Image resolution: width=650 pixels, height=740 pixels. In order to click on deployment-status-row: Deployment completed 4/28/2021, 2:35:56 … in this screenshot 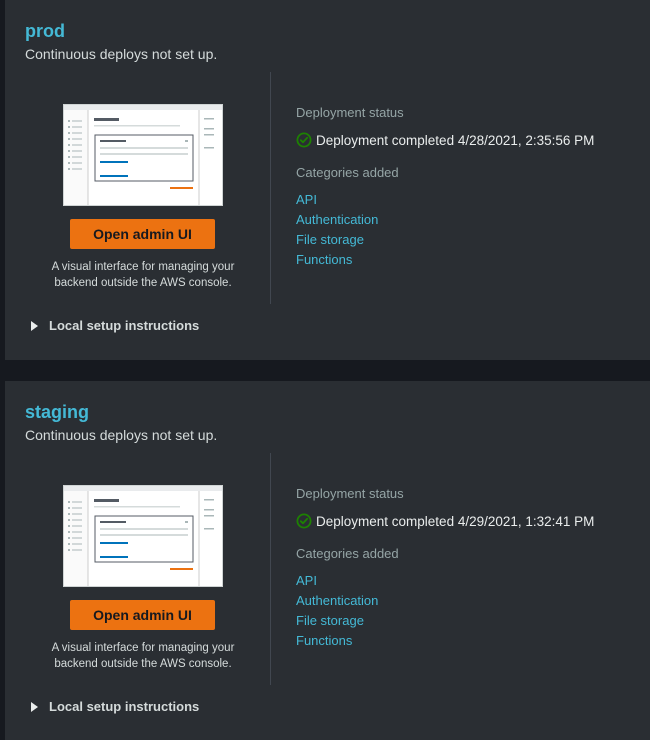, I will do `click(445, 140)`.